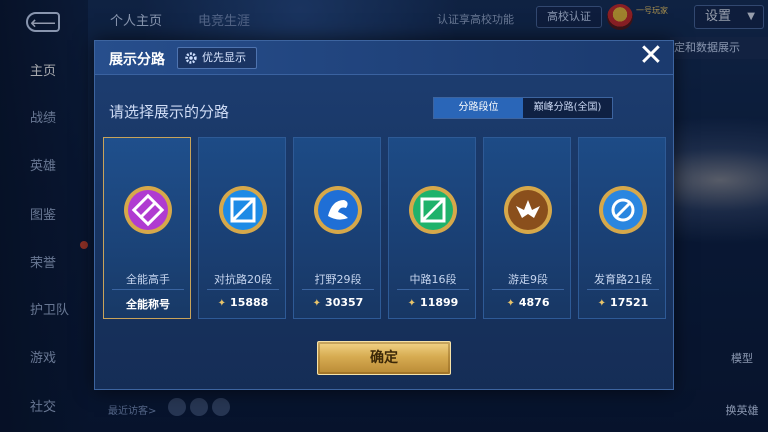  What do you see at coordinates (191, 58) in the screenshot?
I see `gear-icon` at bounding box center [191, 58].